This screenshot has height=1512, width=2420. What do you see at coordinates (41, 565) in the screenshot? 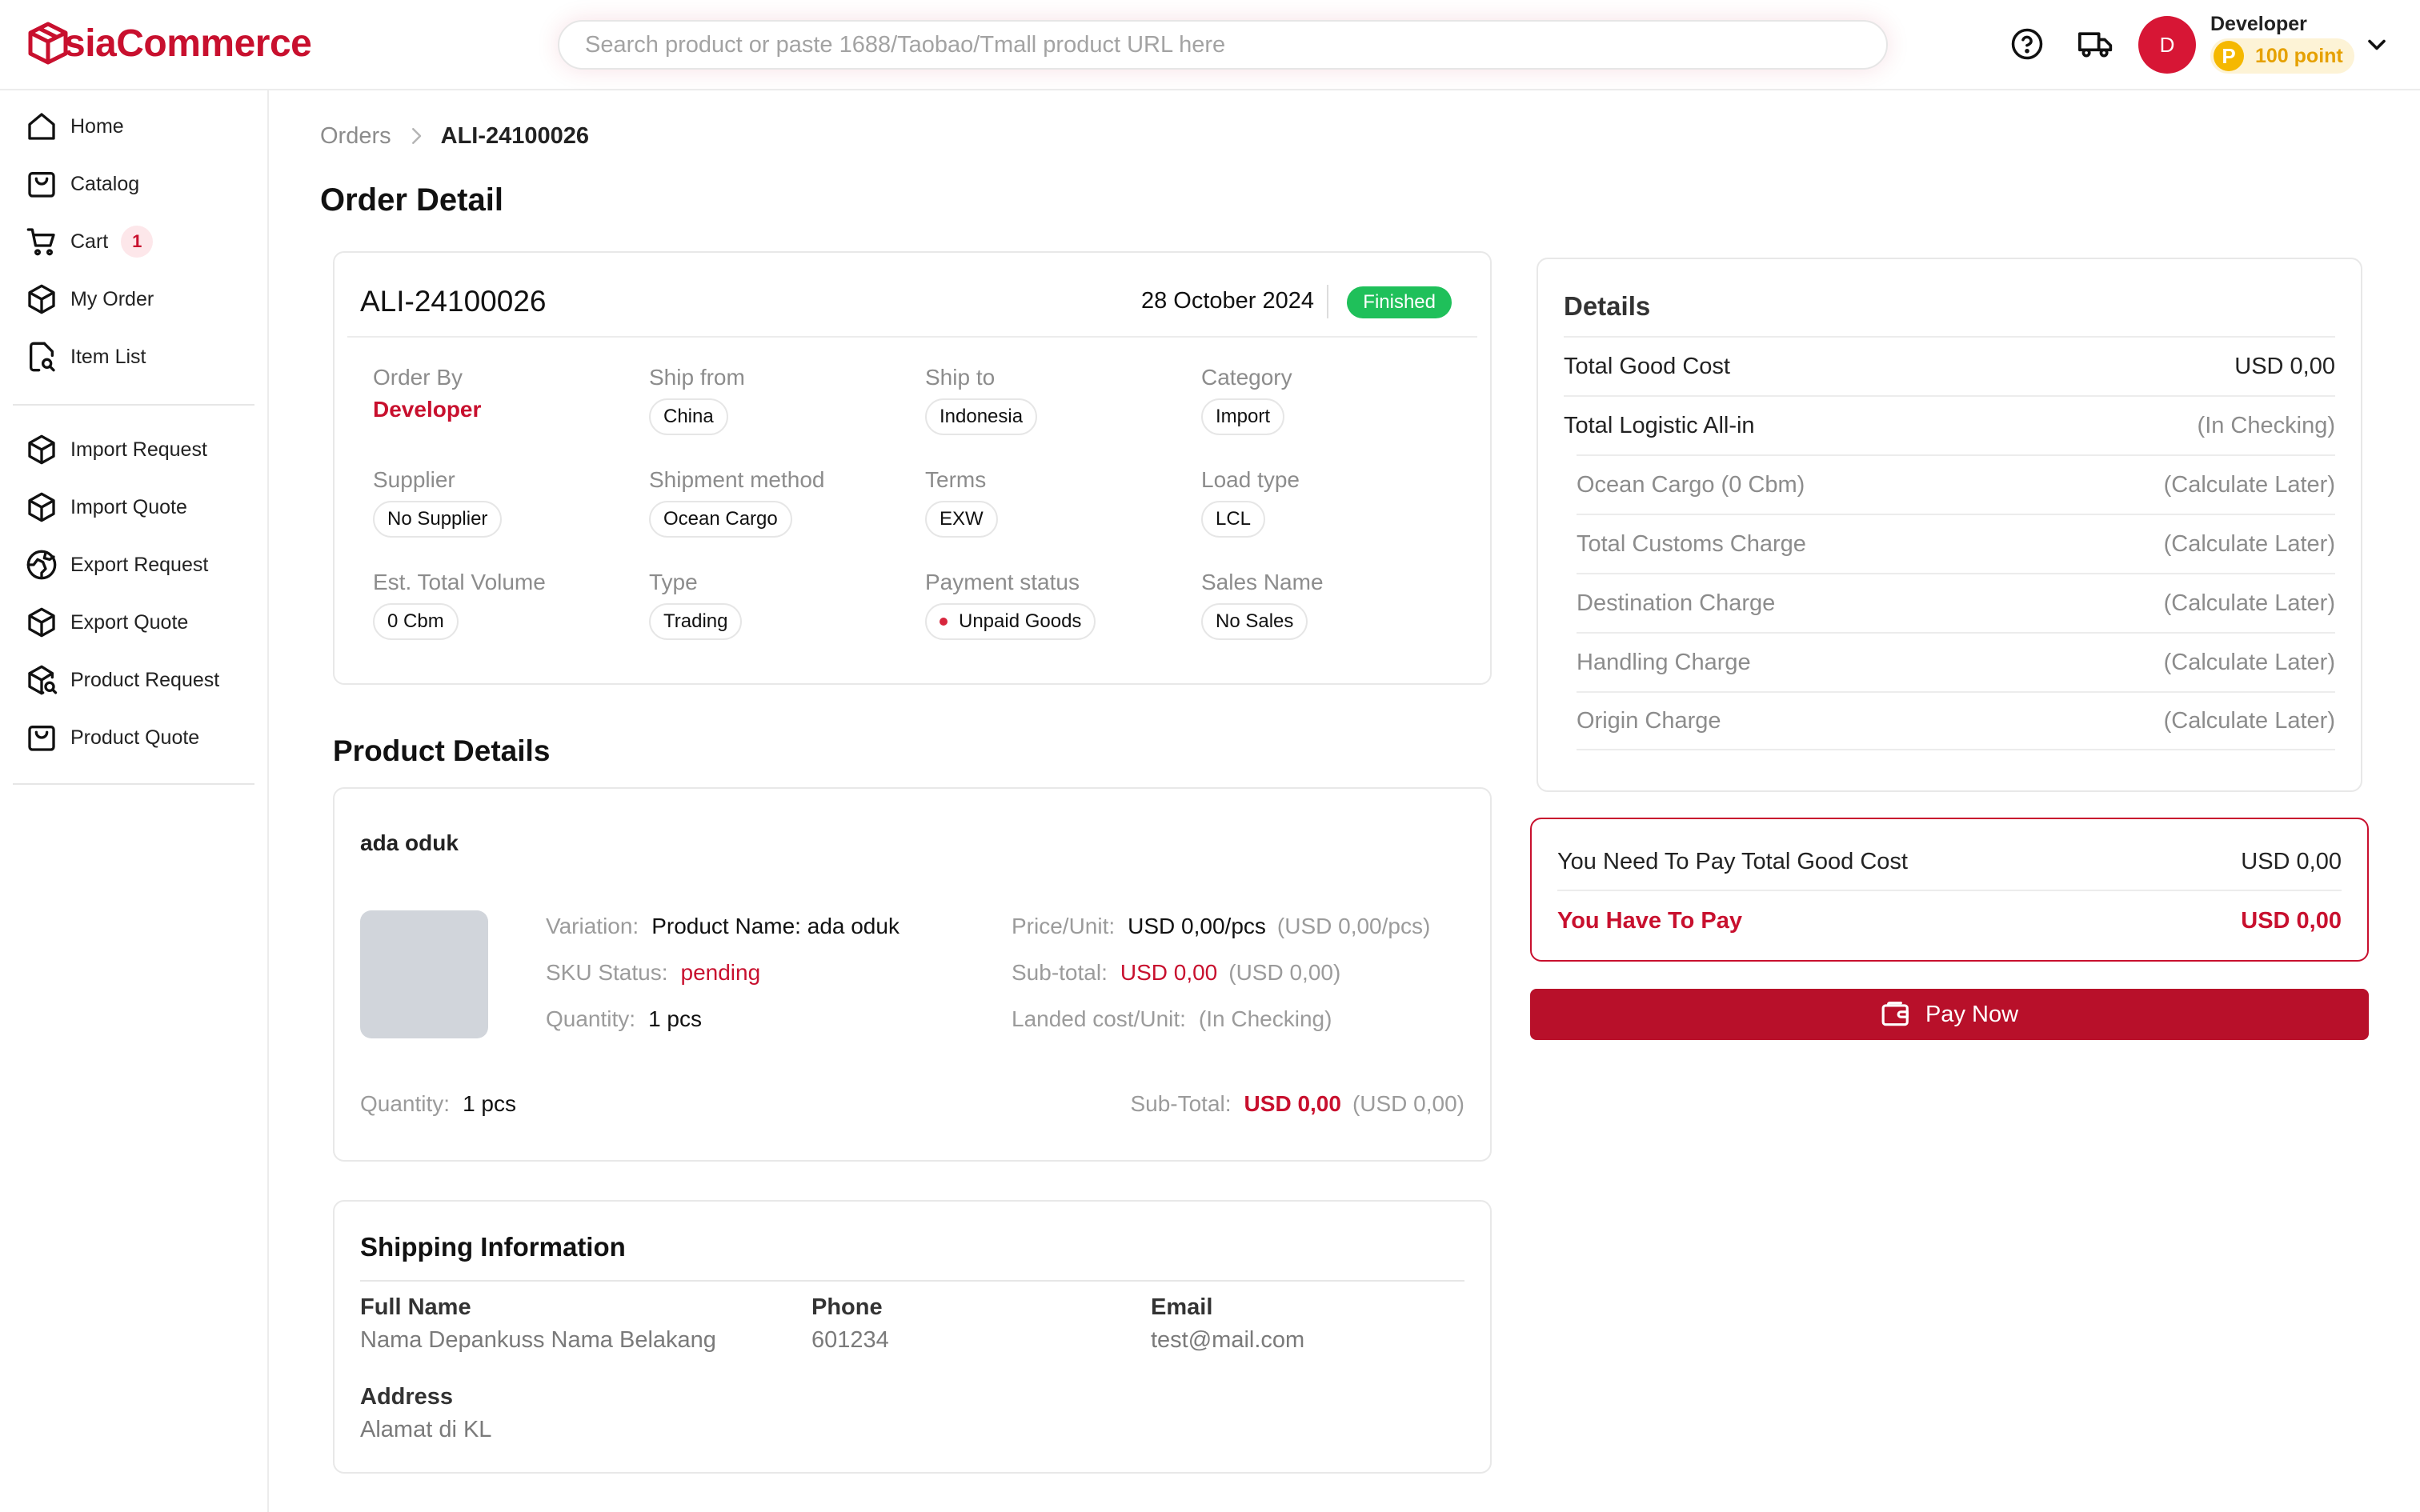
I see `globe-icon` at bounding box center [41, 565].